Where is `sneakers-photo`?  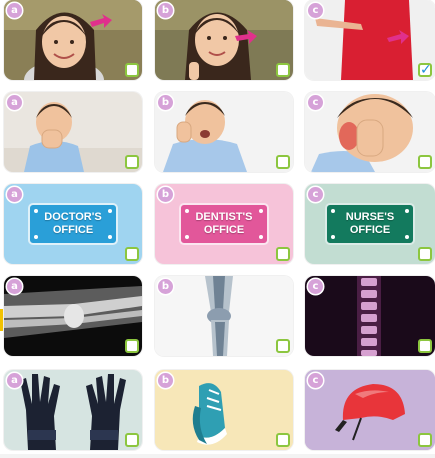
sneakers-photo is located at coordinates (224, 410).